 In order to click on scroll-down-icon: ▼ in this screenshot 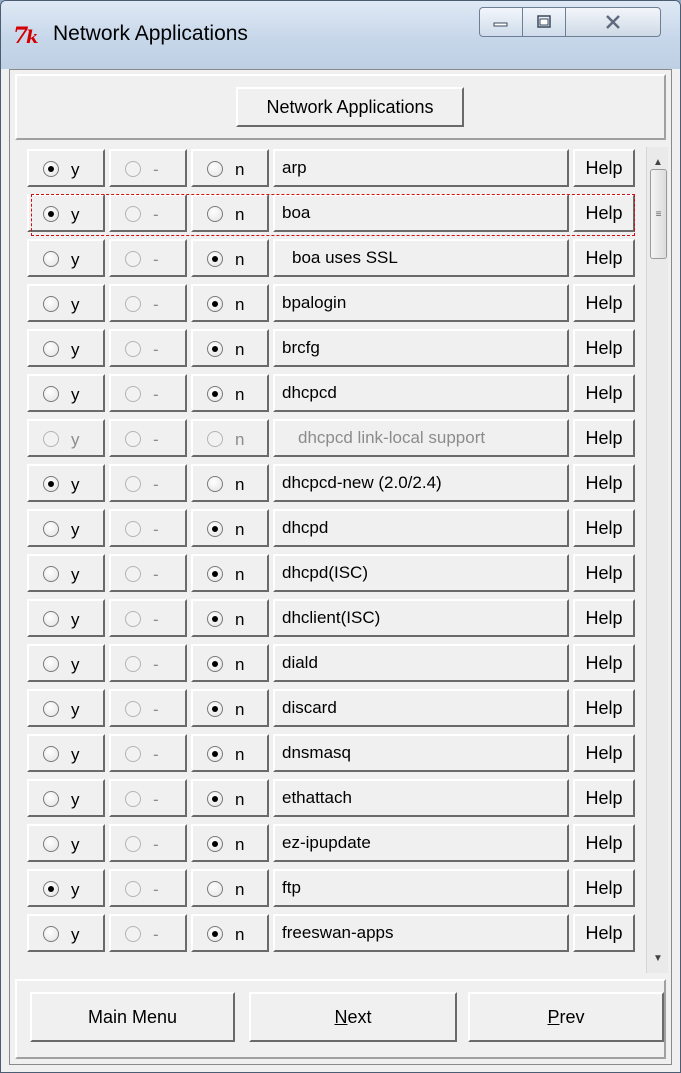, I will do `click(658, 958)`.